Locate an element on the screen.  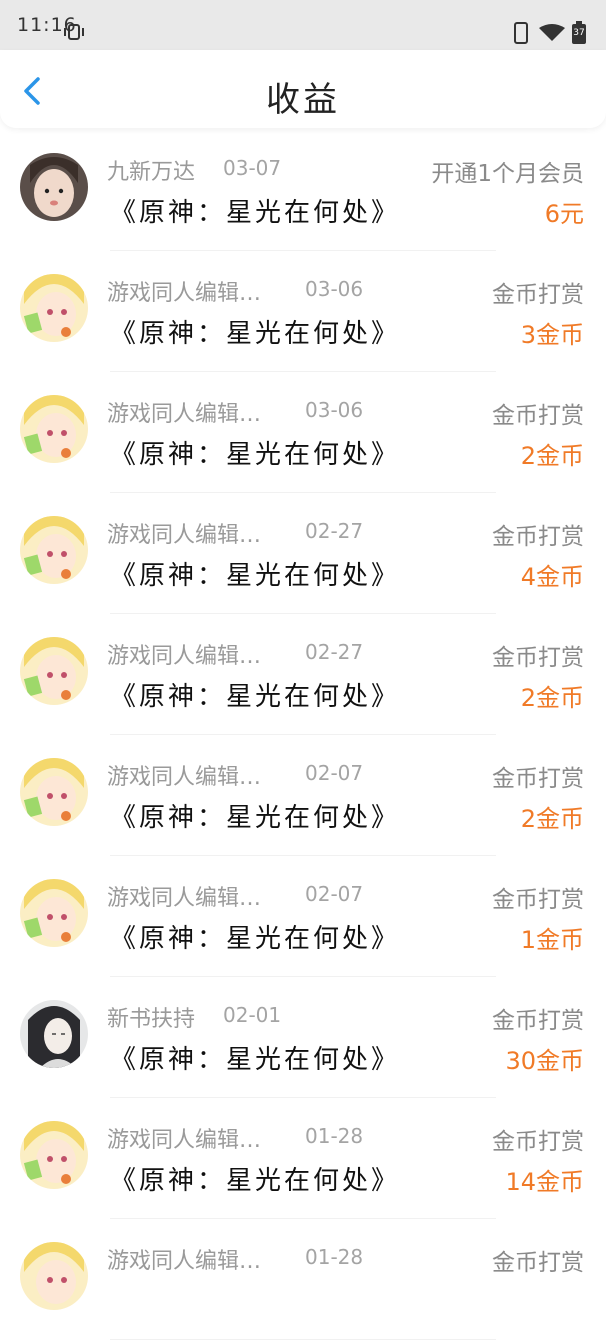
list-item: 游戏同人编辑… 03-06 金币打赏 《原神：星光在何处》 2金币 is located at coordinates (303, 432).